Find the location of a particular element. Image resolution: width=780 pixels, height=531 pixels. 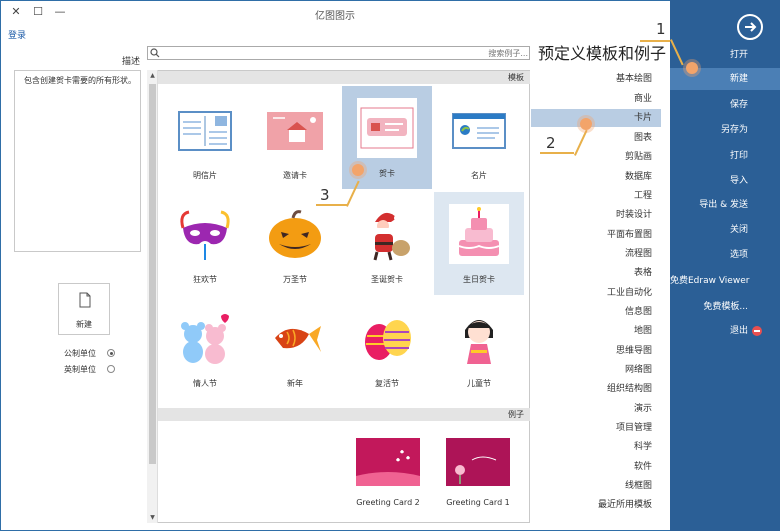

template-business-card: 名片 is located at coordinates (479, 139).